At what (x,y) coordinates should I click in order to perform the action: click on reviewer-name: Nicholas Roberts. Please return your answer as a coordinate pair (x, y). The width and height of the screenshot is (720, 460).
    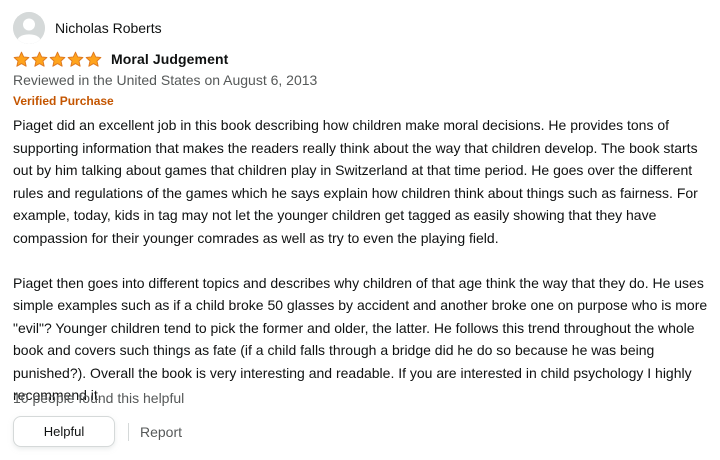
    Looking at the image, I should click on (108, 28).